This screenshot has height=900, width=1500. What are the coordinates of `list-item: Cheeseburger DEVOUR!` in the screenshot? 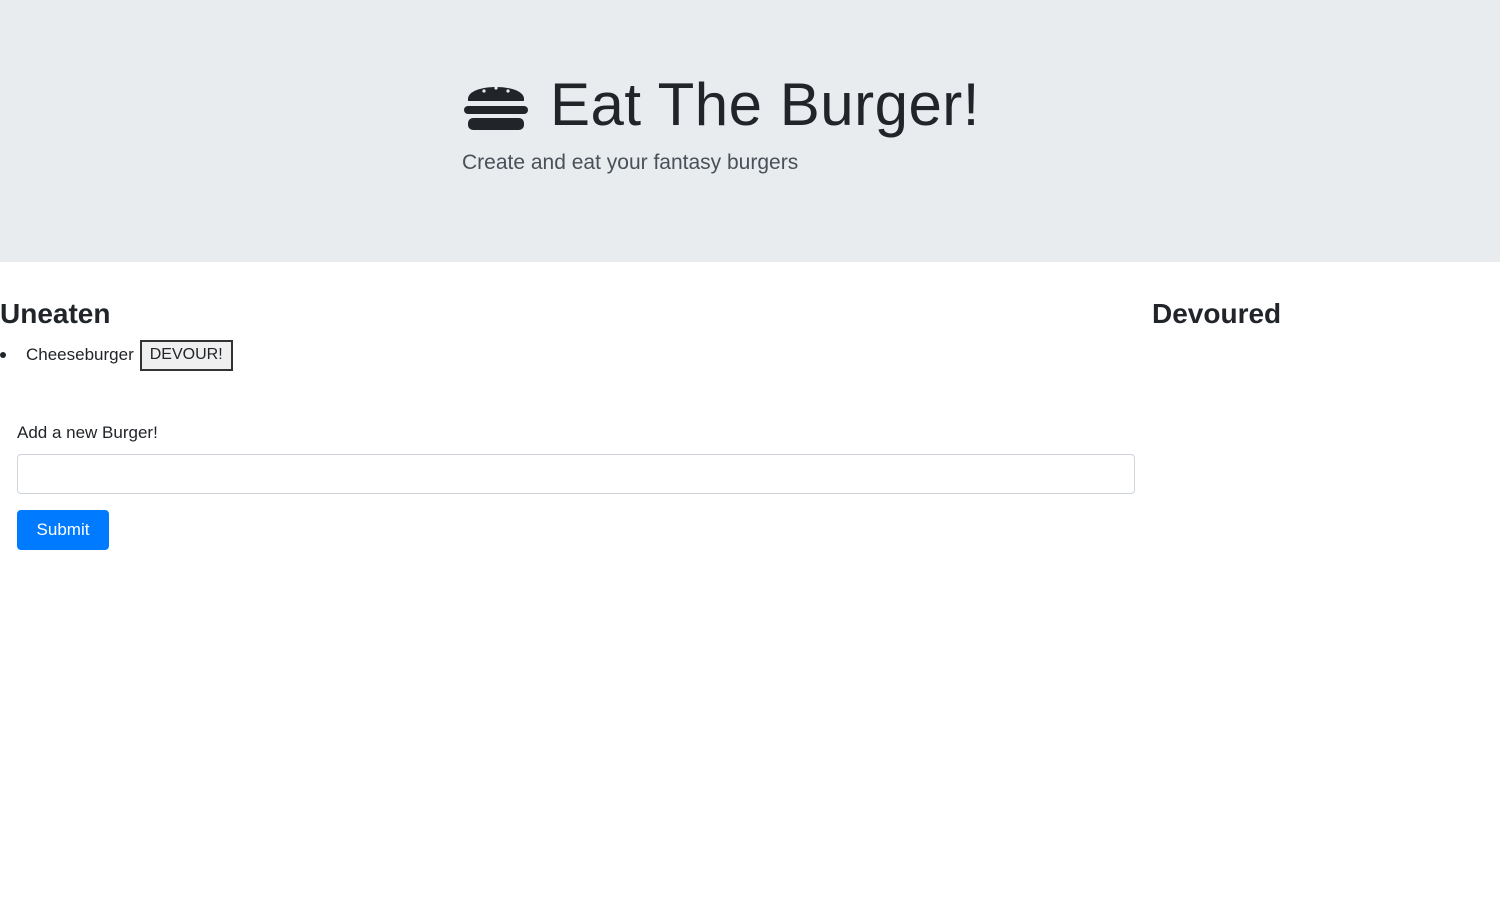 It's located at (116, 355).